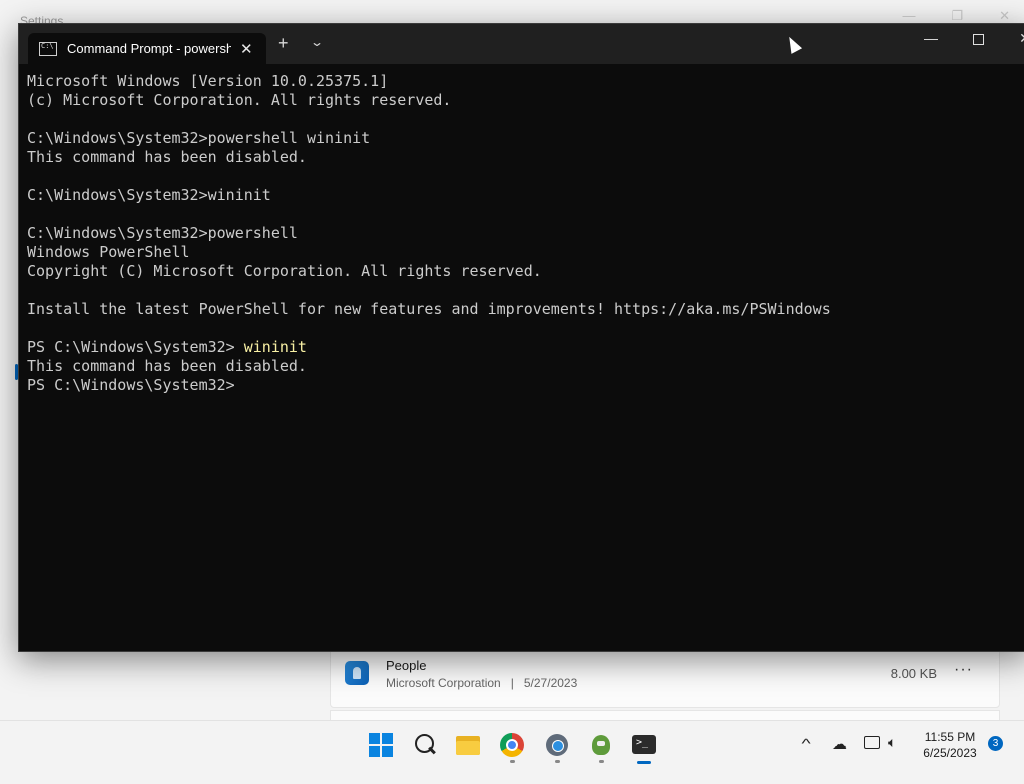 The image size is (1024, 784). Describe the element at coordinates (892, 758) in the screenshot. I see `volume-icon: 🔈︎` at that location.